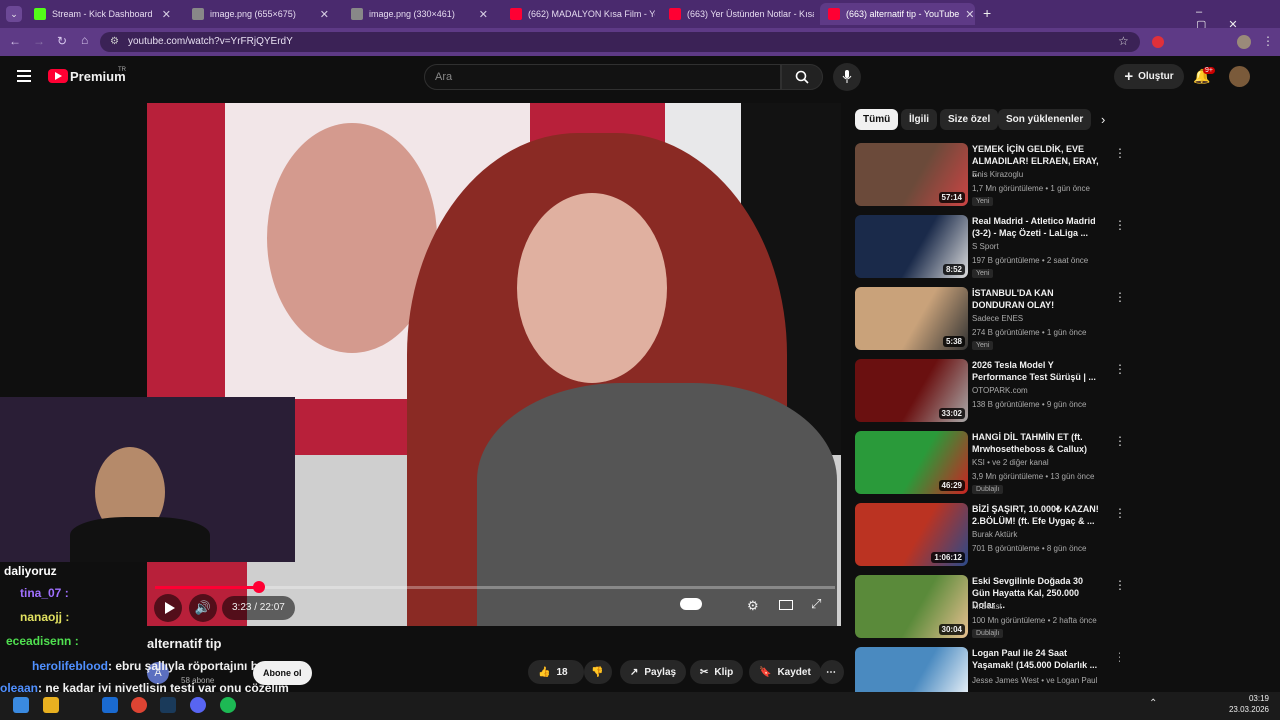 The width and height of the screenshot is (1280, 720). Describe the element at coordinates (987, 13) in the screenshot. I see `new-tab-button: +` at that location.